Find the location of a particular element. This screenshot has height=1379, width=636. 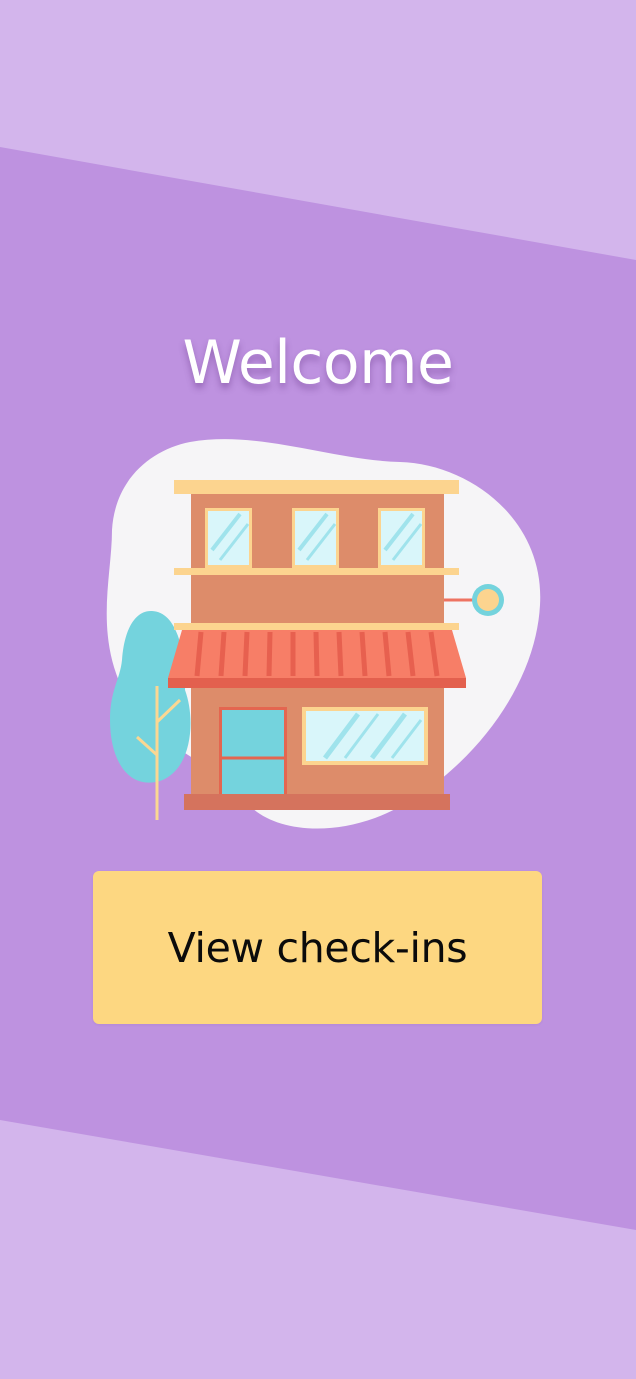

shop-window is located at coordinates (365, 736).